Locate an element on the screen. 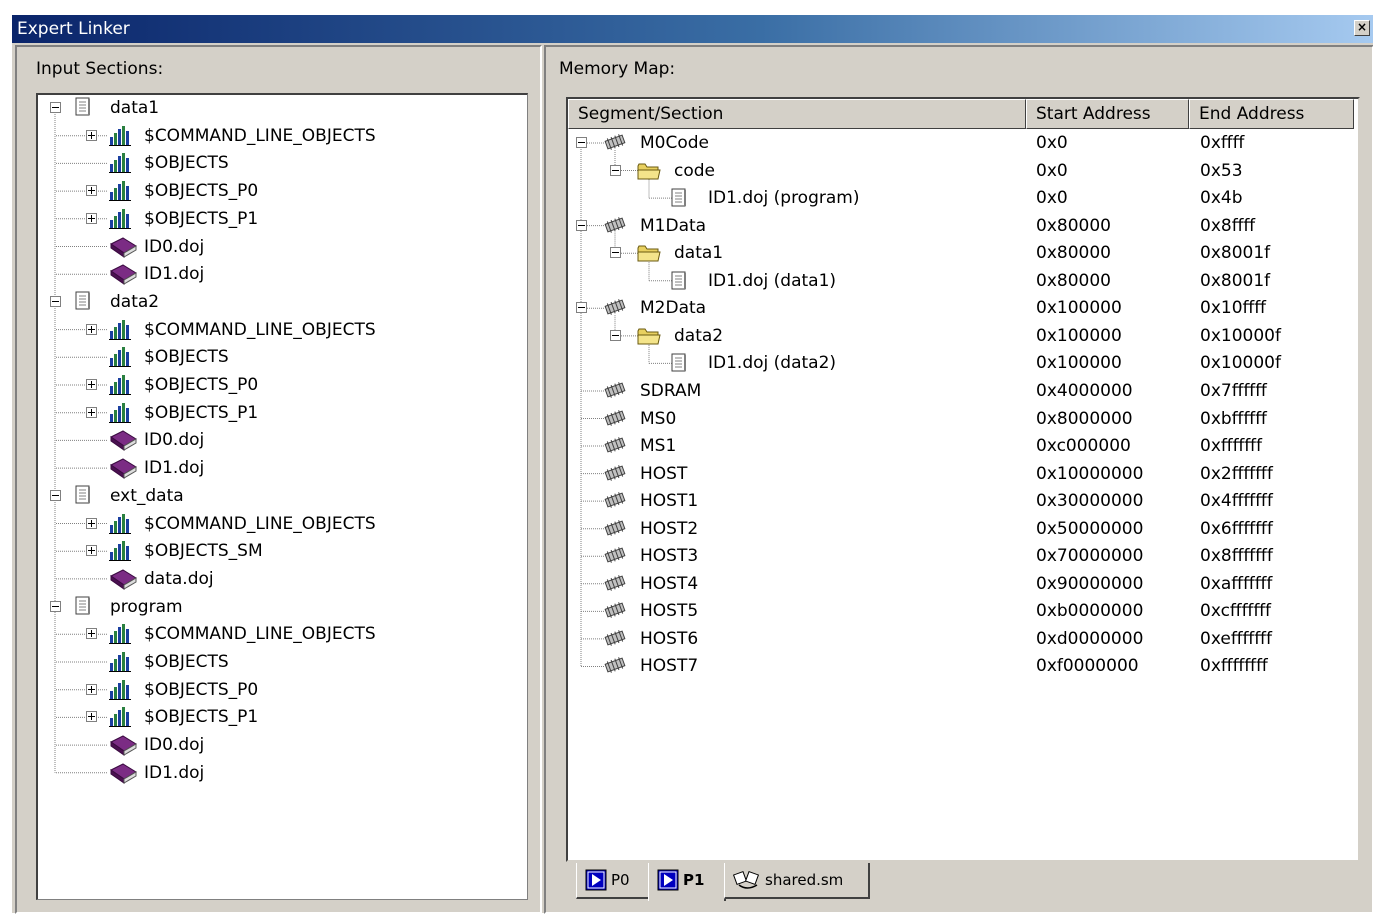 This screenshot has height=914, width=1373. memory-map-row: M0Code 0x0 0xffff is located at coordinates (961, 145).